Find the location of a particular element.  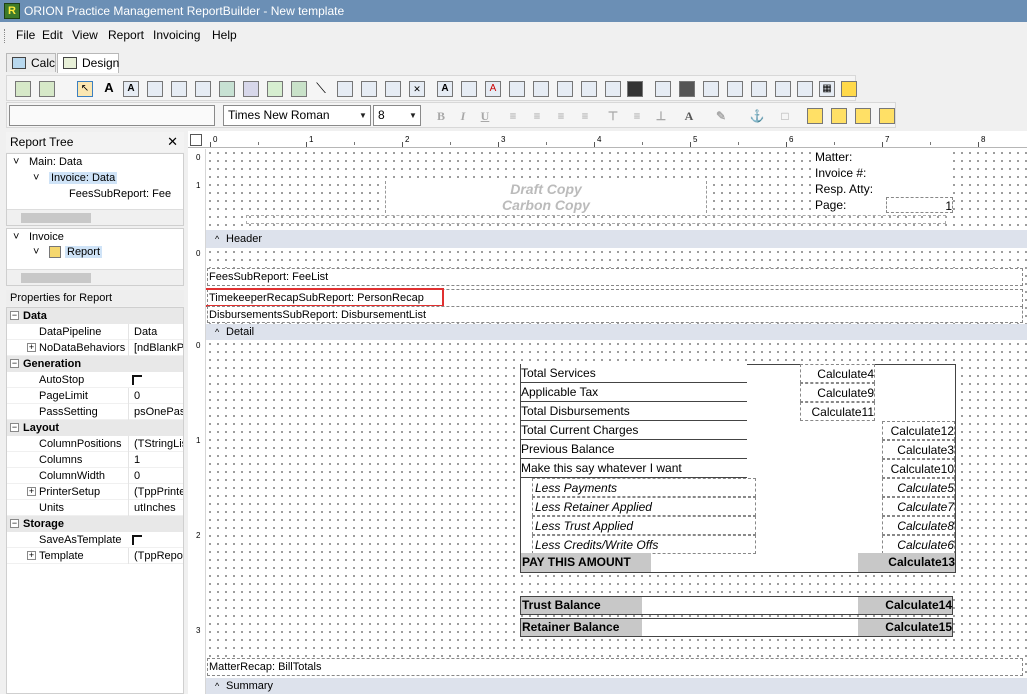

component-name-field is located at coordinates (112, 115).